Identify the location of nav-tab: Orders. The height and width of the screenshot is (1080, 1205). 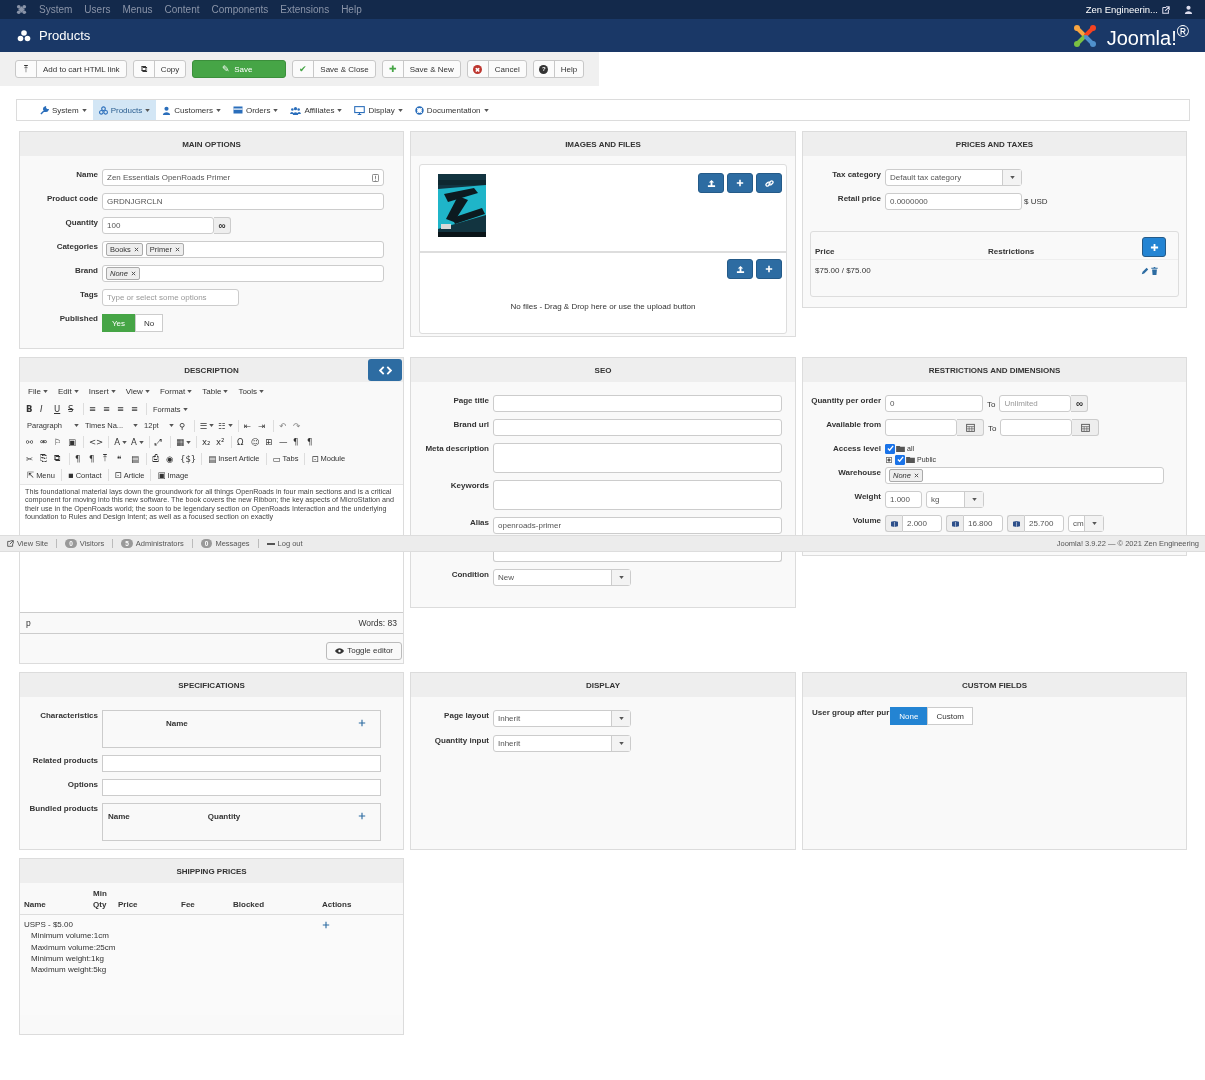
(255, 110).